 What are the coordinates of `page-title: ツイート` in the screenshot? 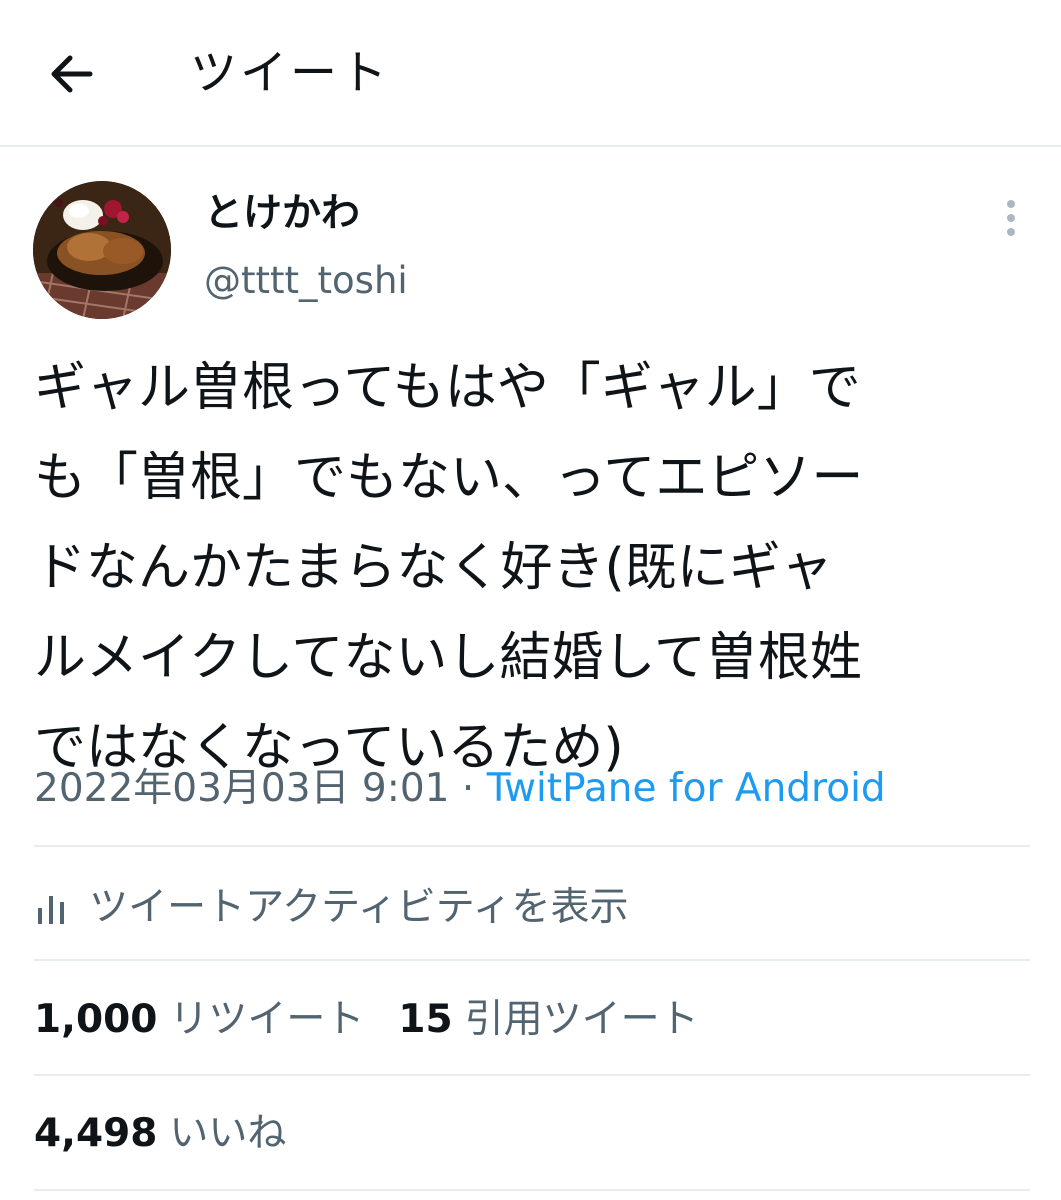 It's located at (290, 73).